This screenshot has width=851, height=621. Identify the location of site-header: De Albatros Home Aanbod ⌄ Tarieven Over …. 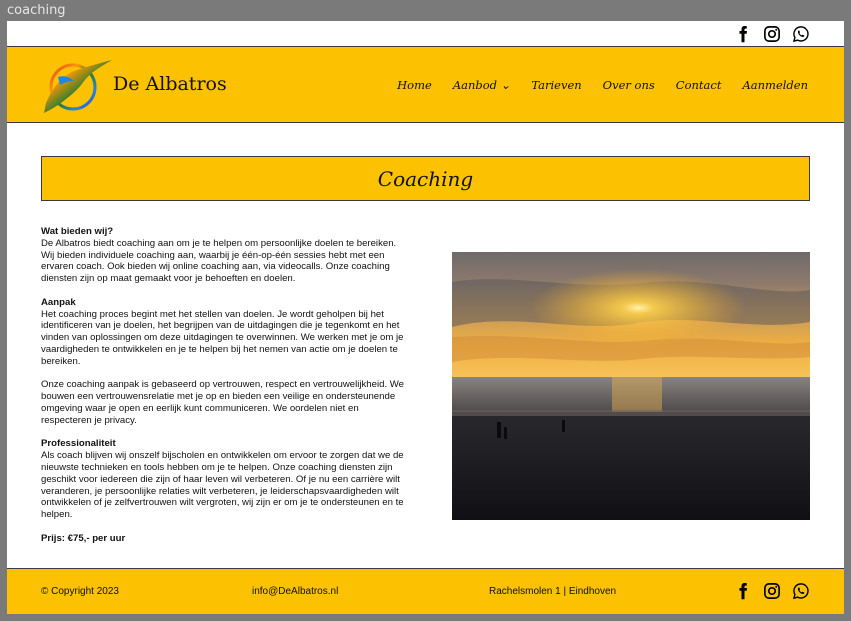
(425, 84).